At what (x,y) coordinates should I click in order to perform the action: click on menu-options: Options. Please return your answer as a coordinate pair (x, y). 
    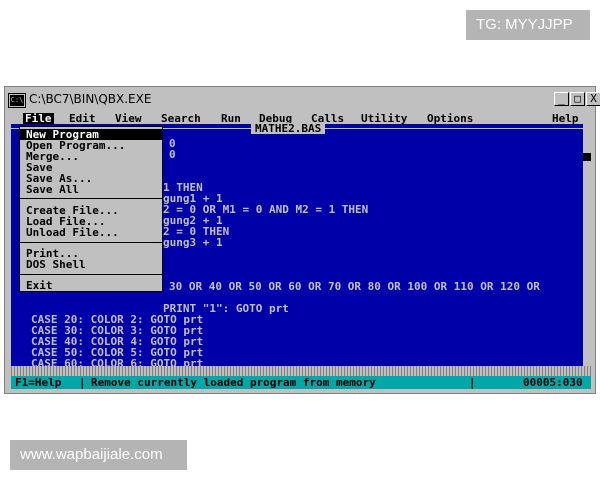
    Looking at the image, I should click on (450, 118).